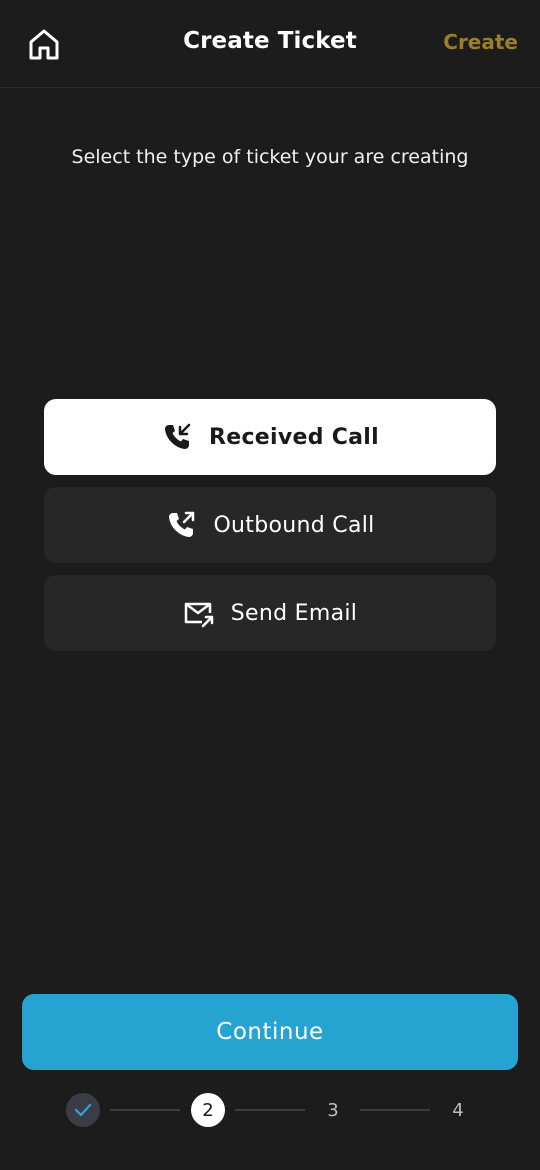 Image resolution: width=540 pixels, height=1170 pixels. What do you see at coordinates (294, 613) in the screenshot?
I see `option-label: Send Email` at bounding box center [294, 613].